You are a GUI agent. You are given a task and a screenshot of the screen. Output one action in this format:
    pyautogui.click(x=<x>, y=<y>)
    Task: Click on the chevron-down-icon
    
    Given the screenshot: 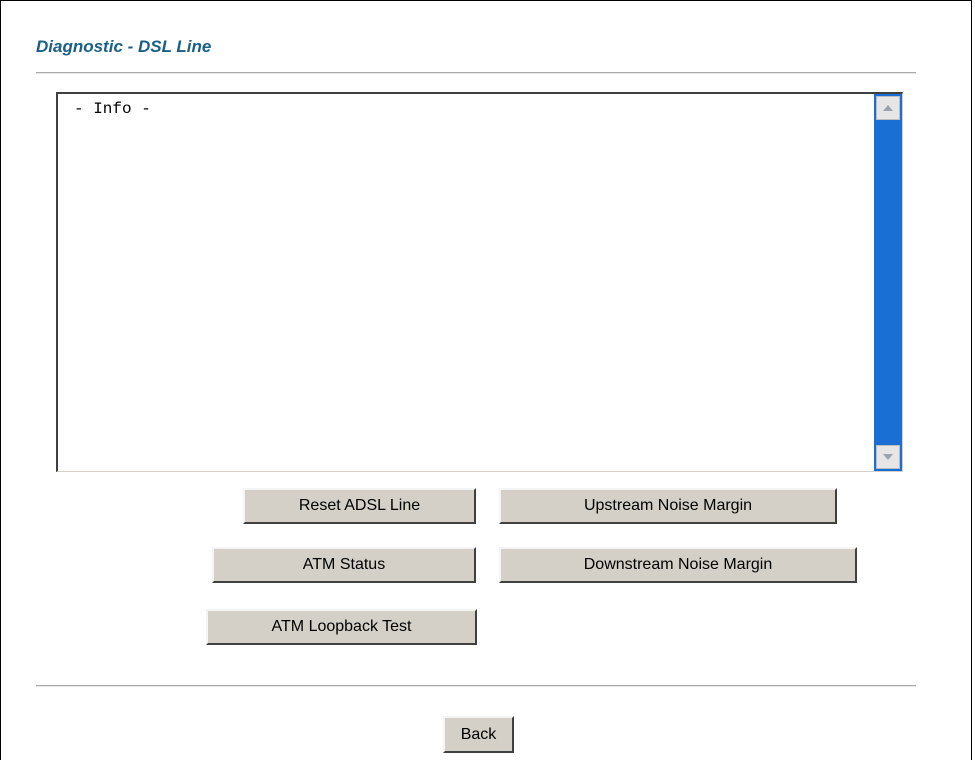 What is the action you would take?
    pyautogui.click(x=888, y=457)
    